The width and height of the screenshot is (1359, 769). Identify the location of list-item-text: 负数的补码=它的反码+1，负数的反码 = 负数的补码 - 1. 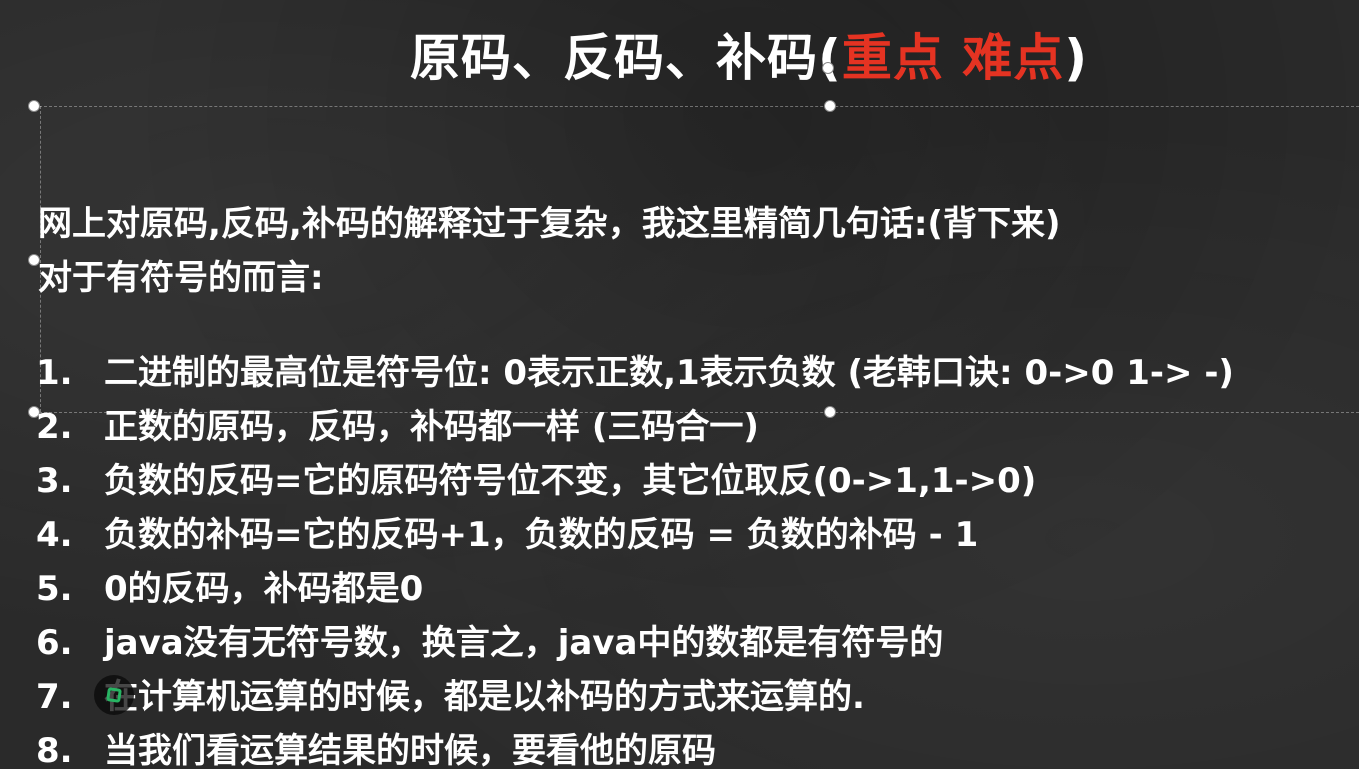
(541, 535).